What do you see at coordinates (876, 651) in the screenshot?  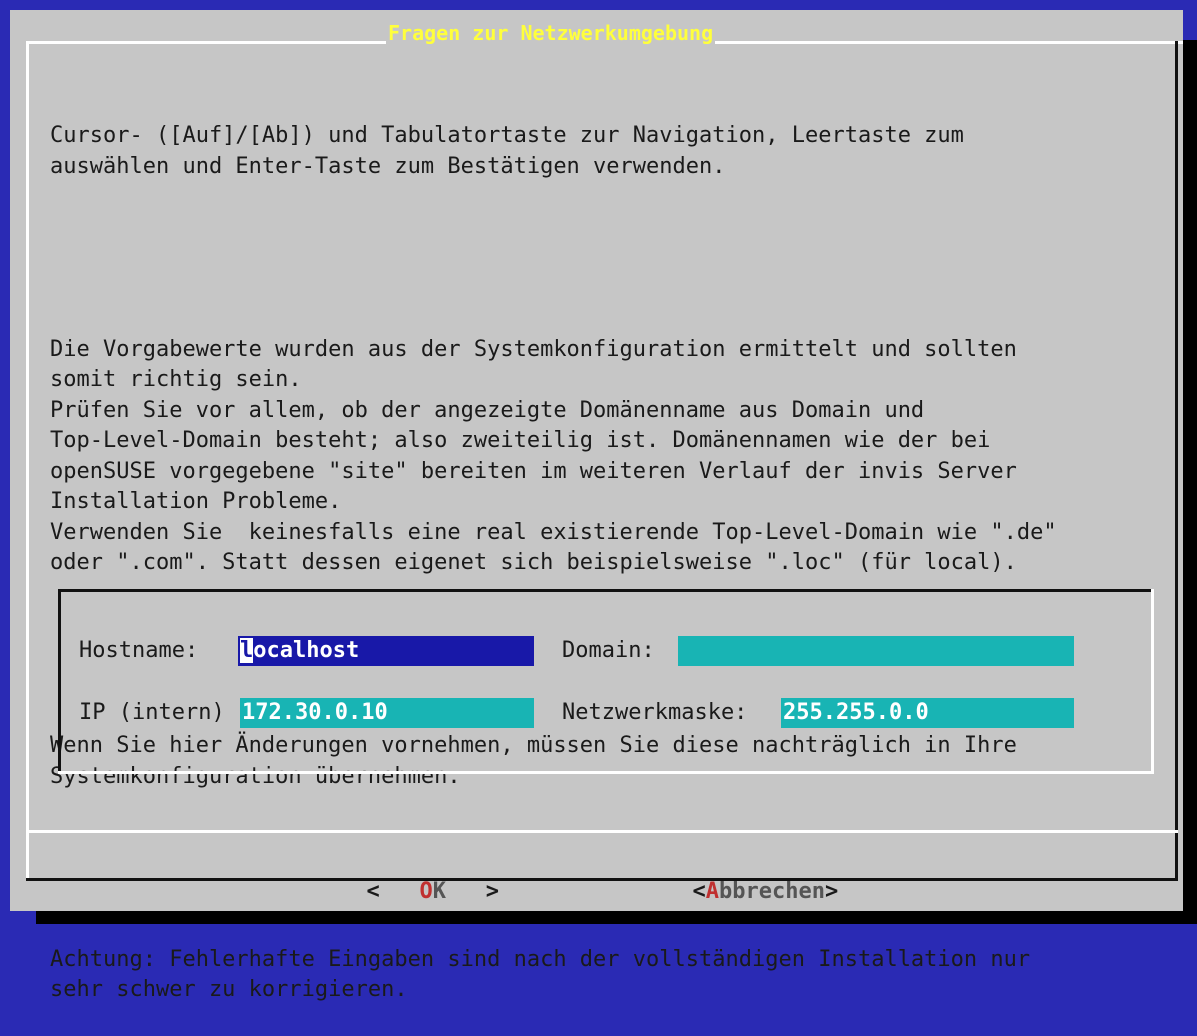 I see `domain-input` at bounding box center [876, 651].